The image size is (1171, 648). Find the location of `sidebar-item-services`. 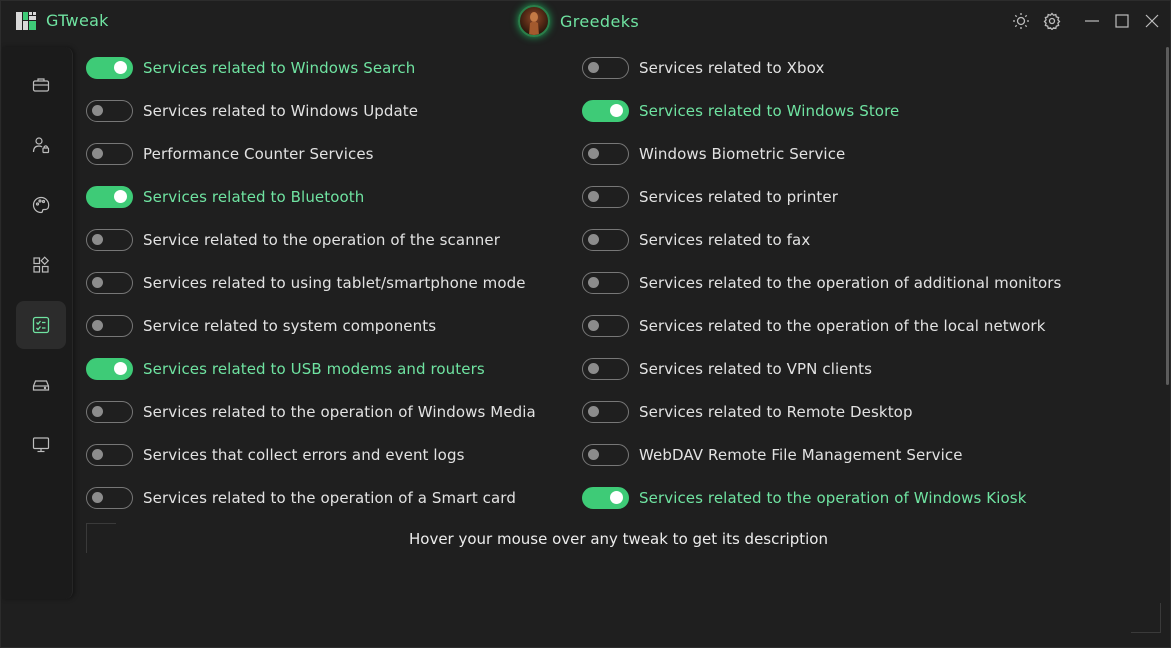

sidebar-item-services is located at coordinates (41, 325).